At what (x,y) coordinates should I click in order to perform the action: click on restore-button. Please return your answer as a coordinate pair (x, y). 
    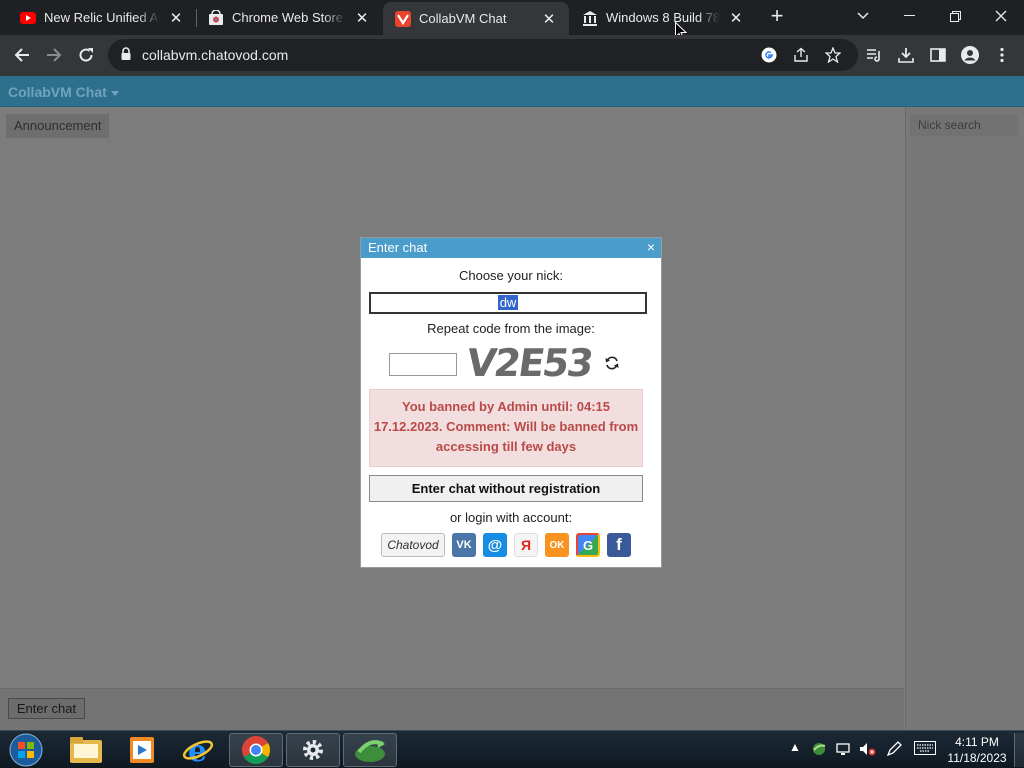
    Looking at the image, I should click on (955, 16).